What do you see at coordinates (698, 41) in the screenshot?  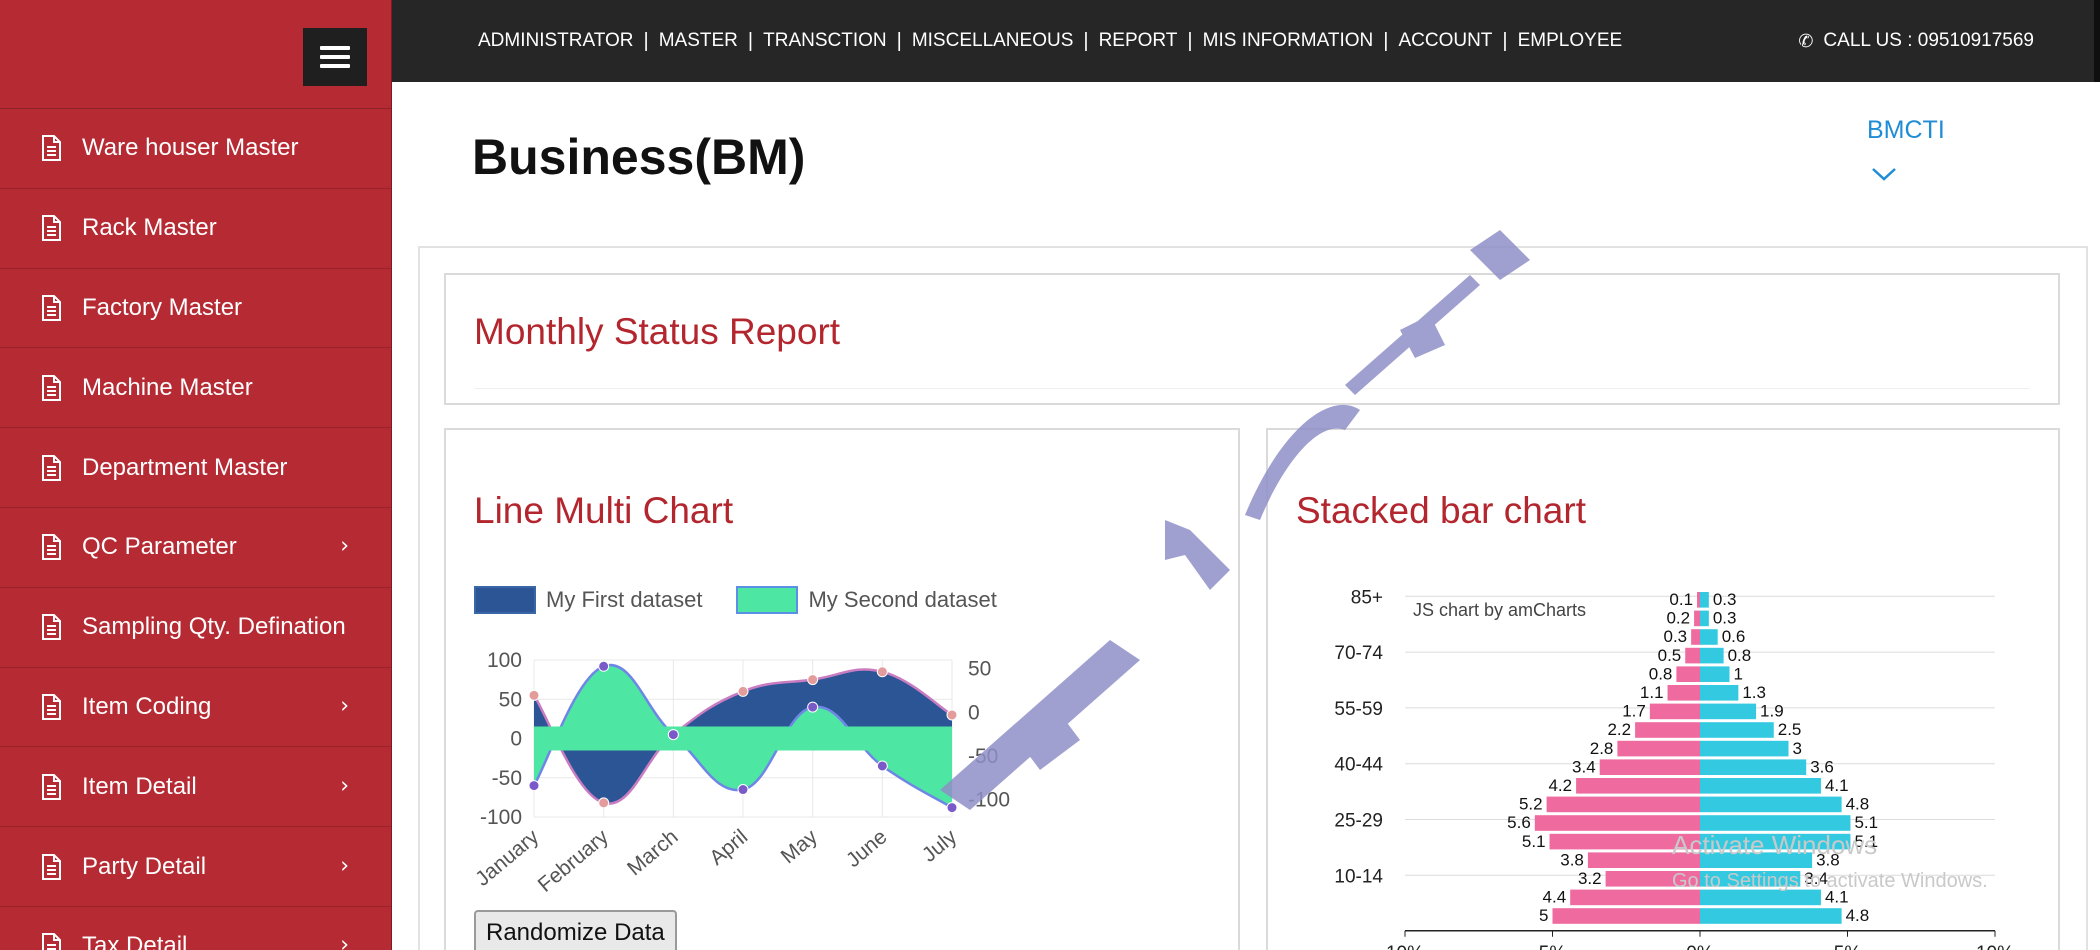 I see `nav-item: MASTER` at bounding box center [698, 41].